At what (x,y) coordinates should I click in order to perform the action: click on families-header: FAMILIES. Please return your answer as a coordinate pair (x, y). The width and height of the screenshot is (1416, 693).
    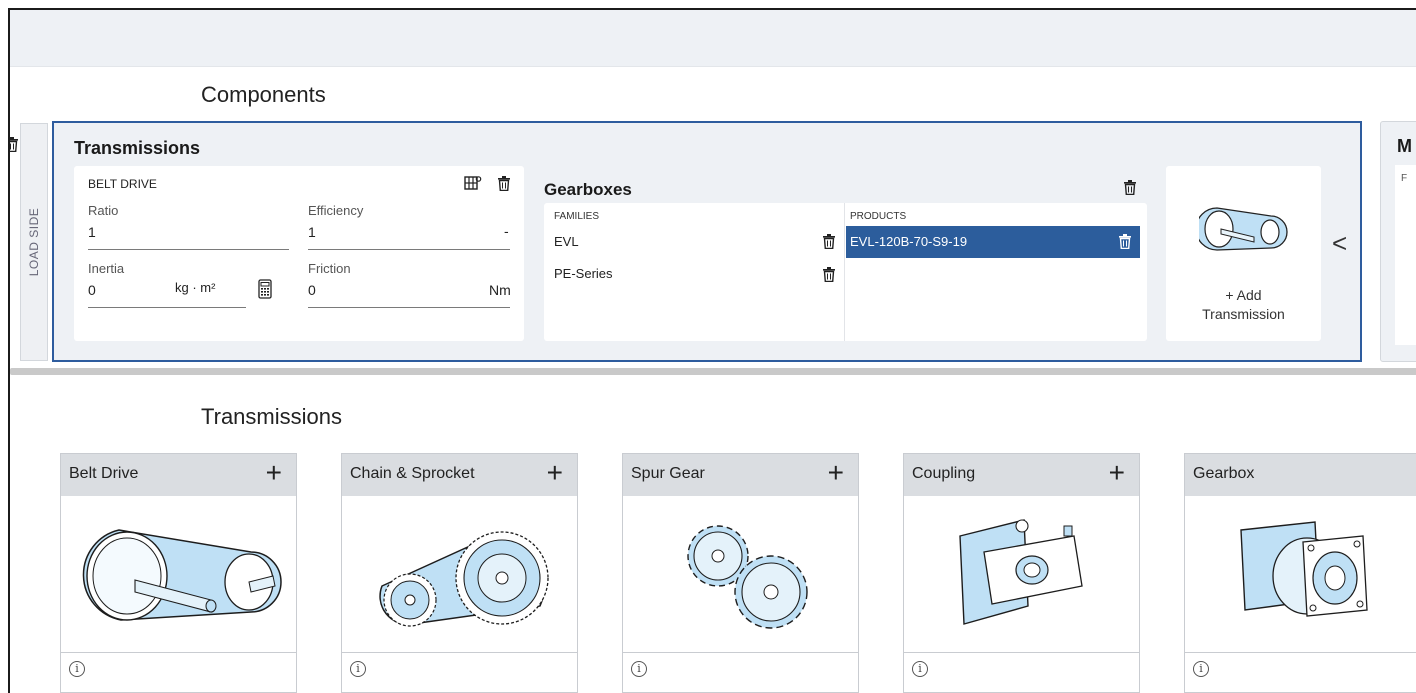
    Looking at the image, I should click on (577, 216).